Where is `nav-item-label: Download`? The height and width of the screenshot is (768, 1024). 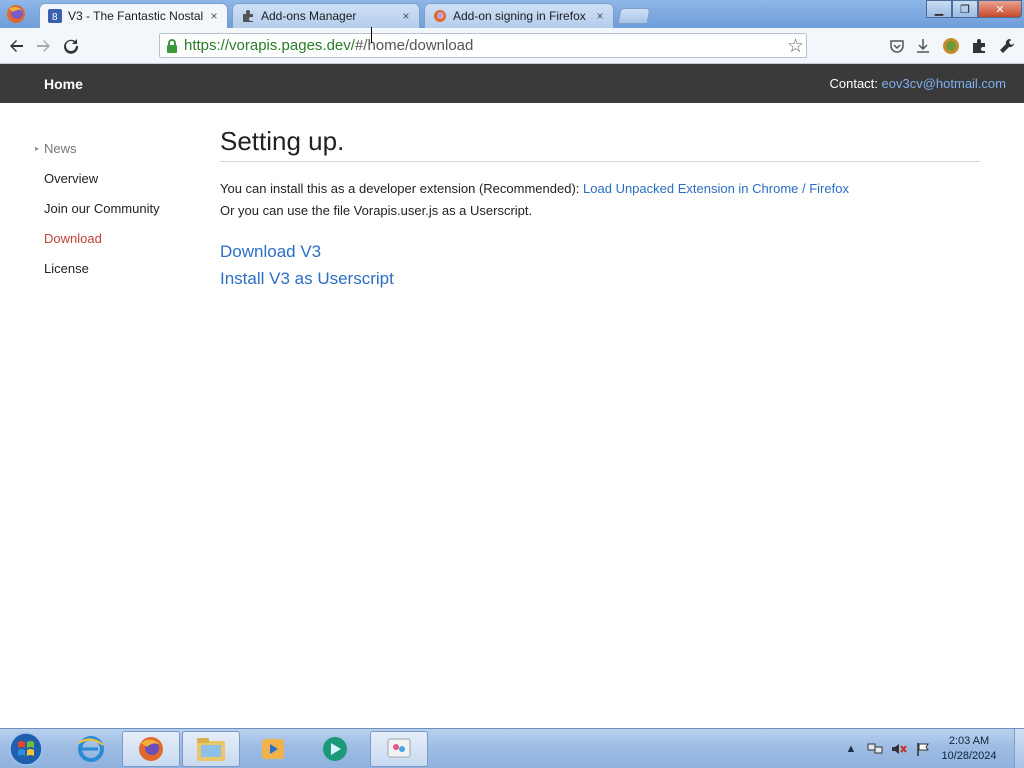 nav-item-label: Download is located at coordinates (73, 238).